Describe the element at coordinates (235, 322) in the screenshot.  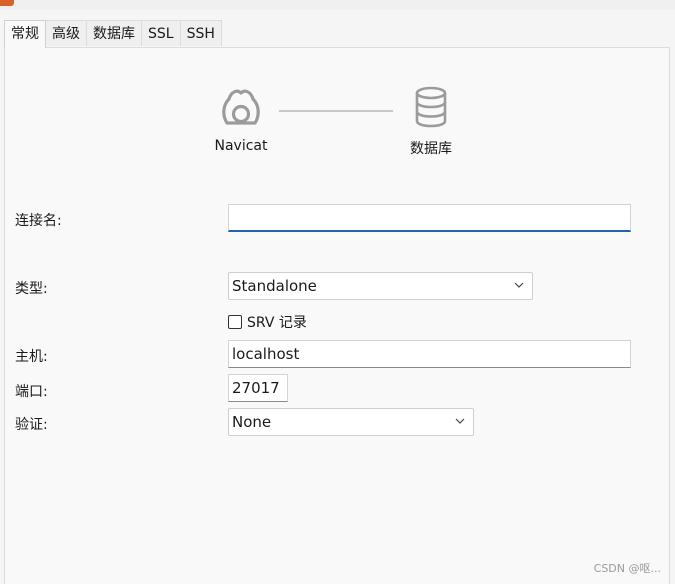
I see `srv-record-checkbox` at that location.